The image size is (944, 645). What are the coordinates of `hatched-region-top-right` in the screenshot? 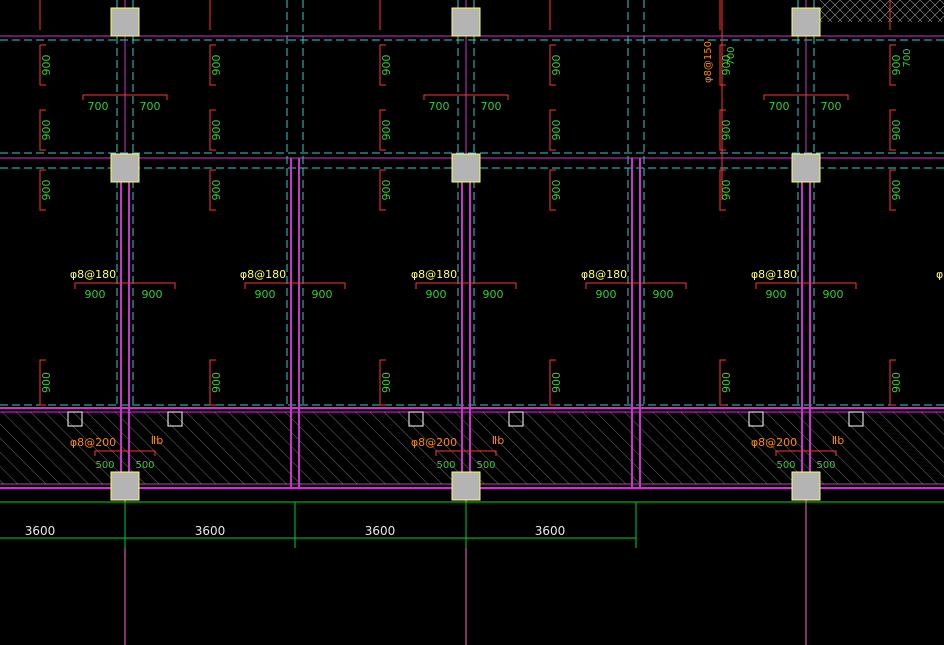 It's located at (882, 11).